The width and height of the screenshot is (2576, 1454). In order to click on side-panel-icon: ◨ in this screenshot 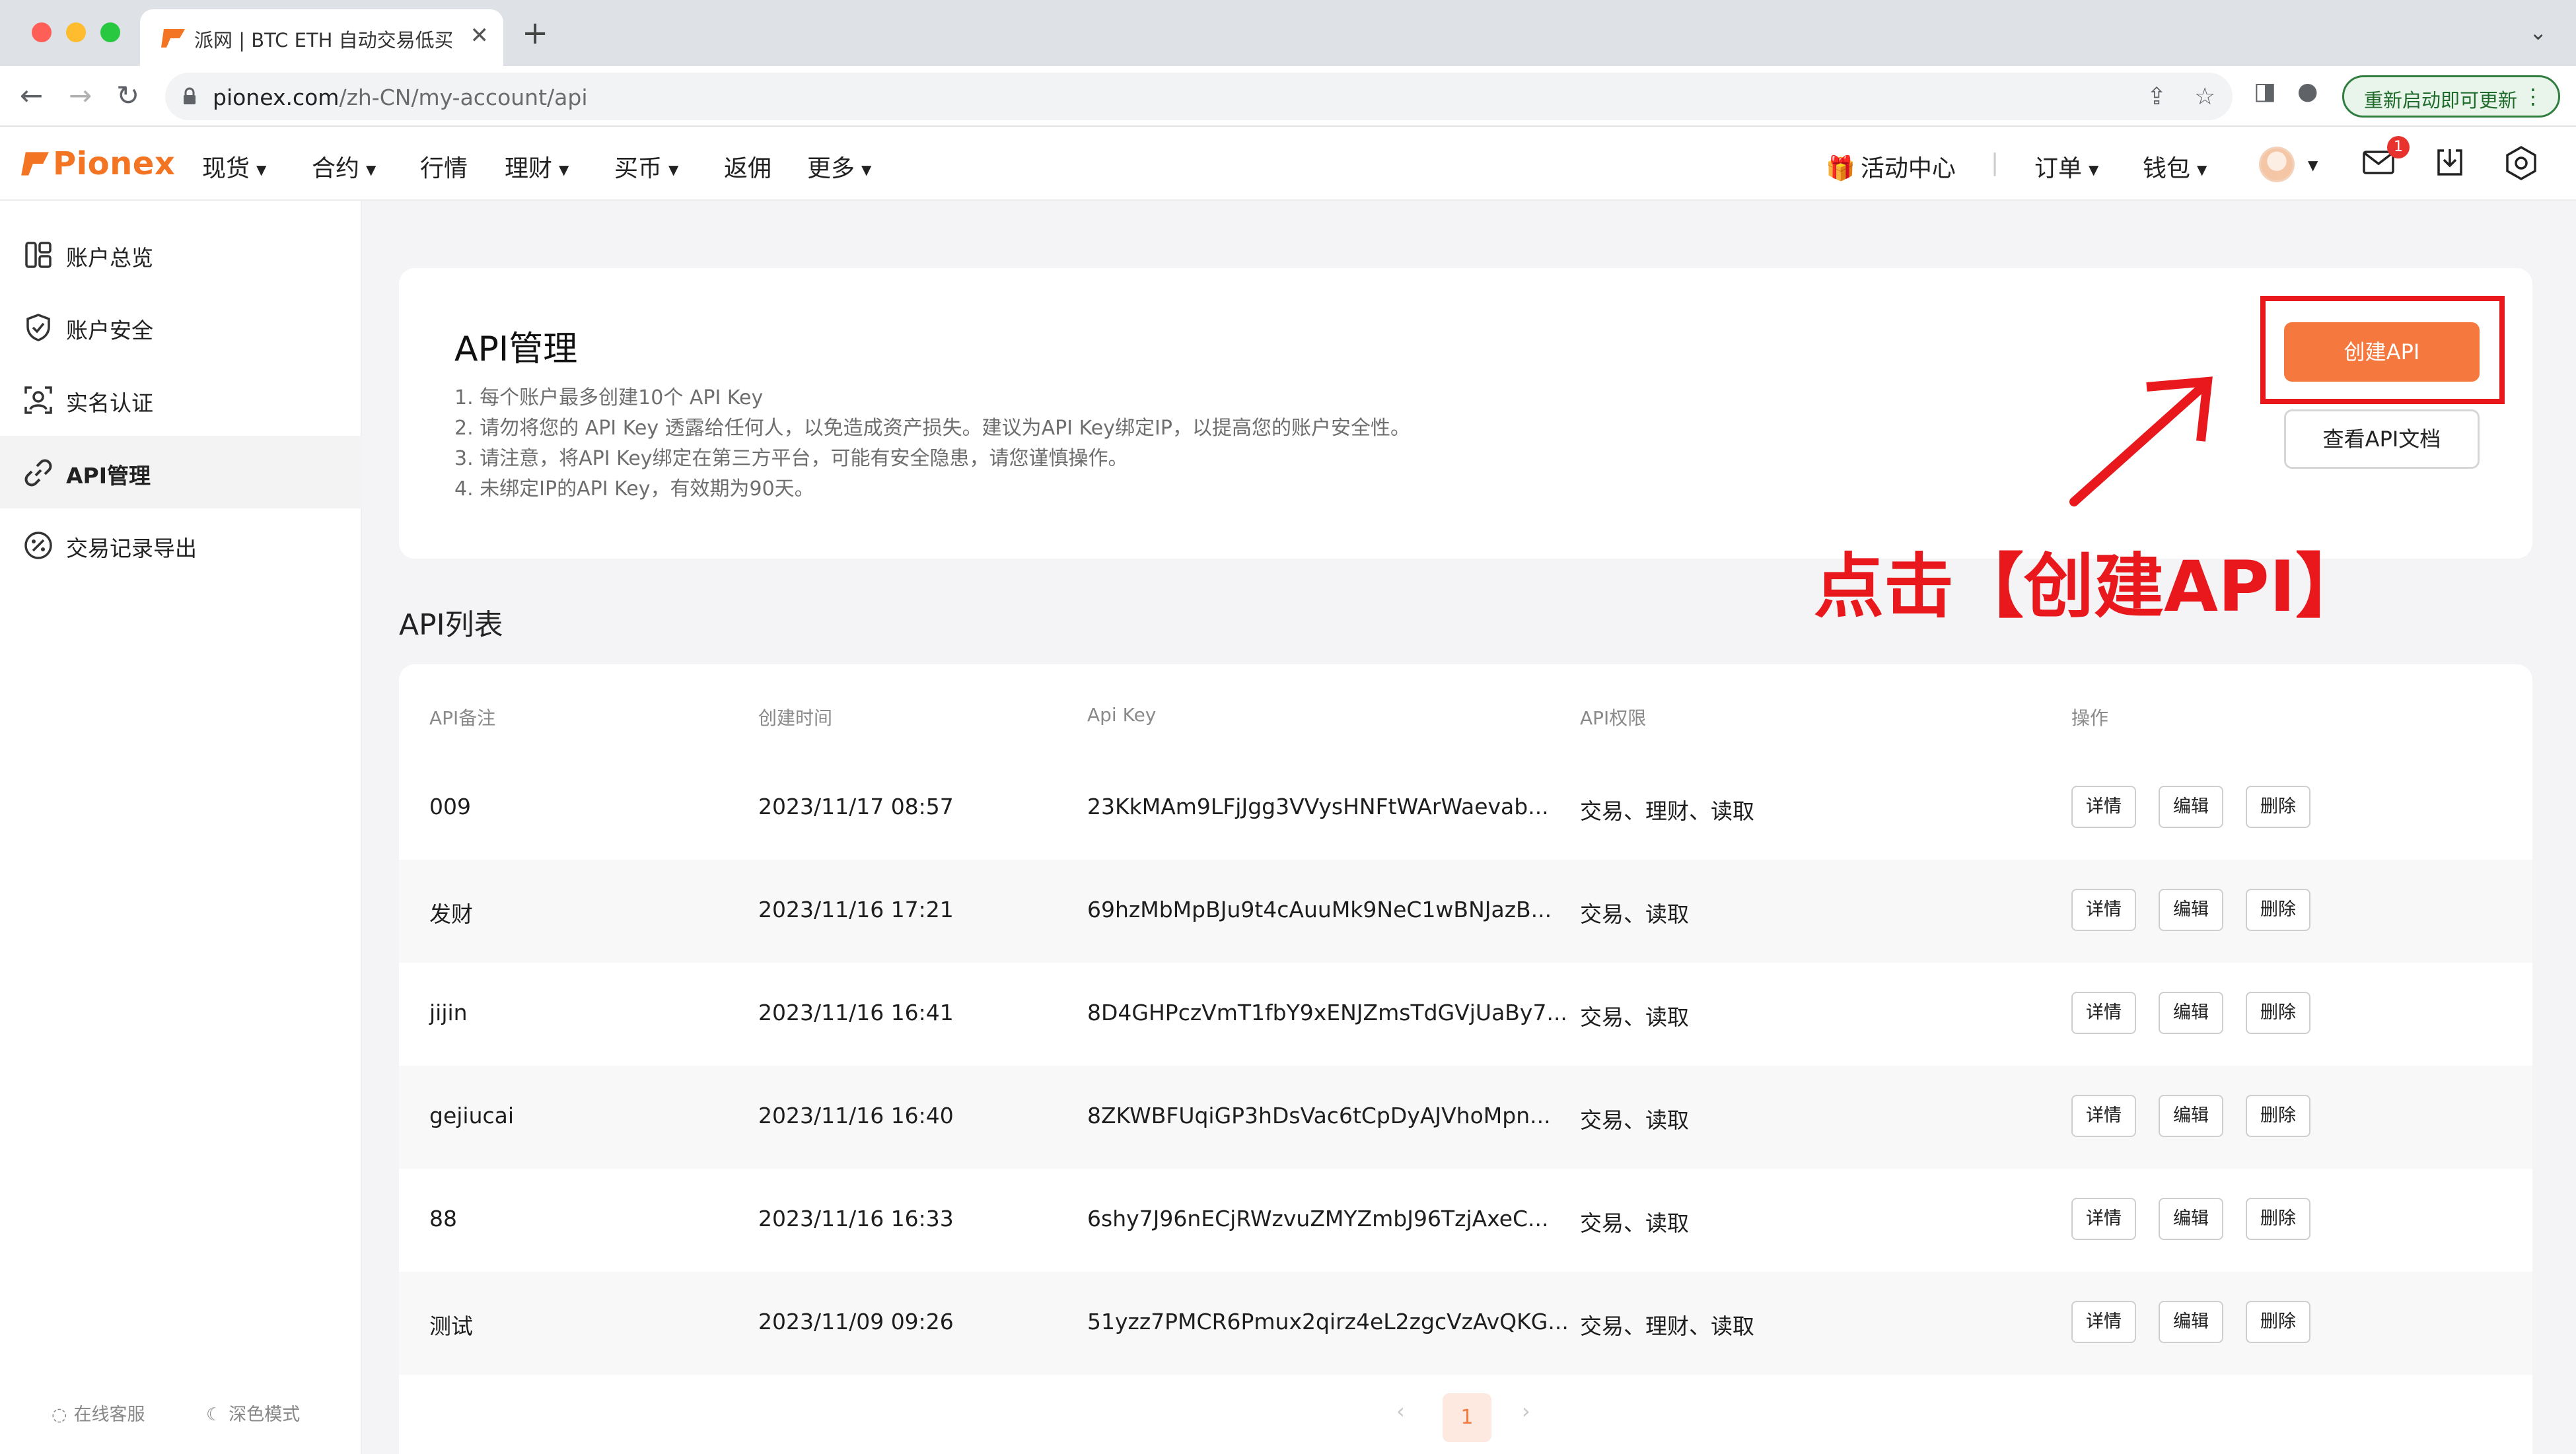, I will do `click(2265, 91)`.